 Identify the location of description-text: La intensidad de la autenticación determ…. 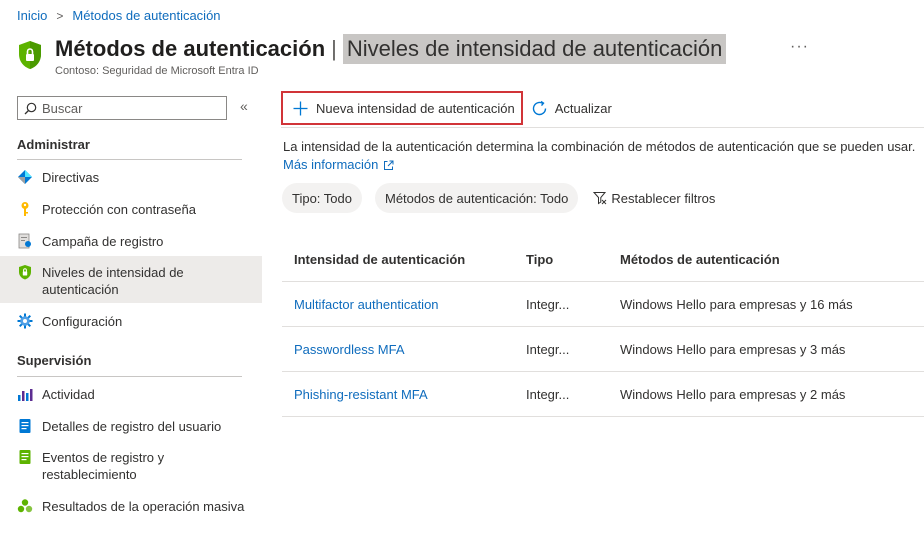
(599, 146).